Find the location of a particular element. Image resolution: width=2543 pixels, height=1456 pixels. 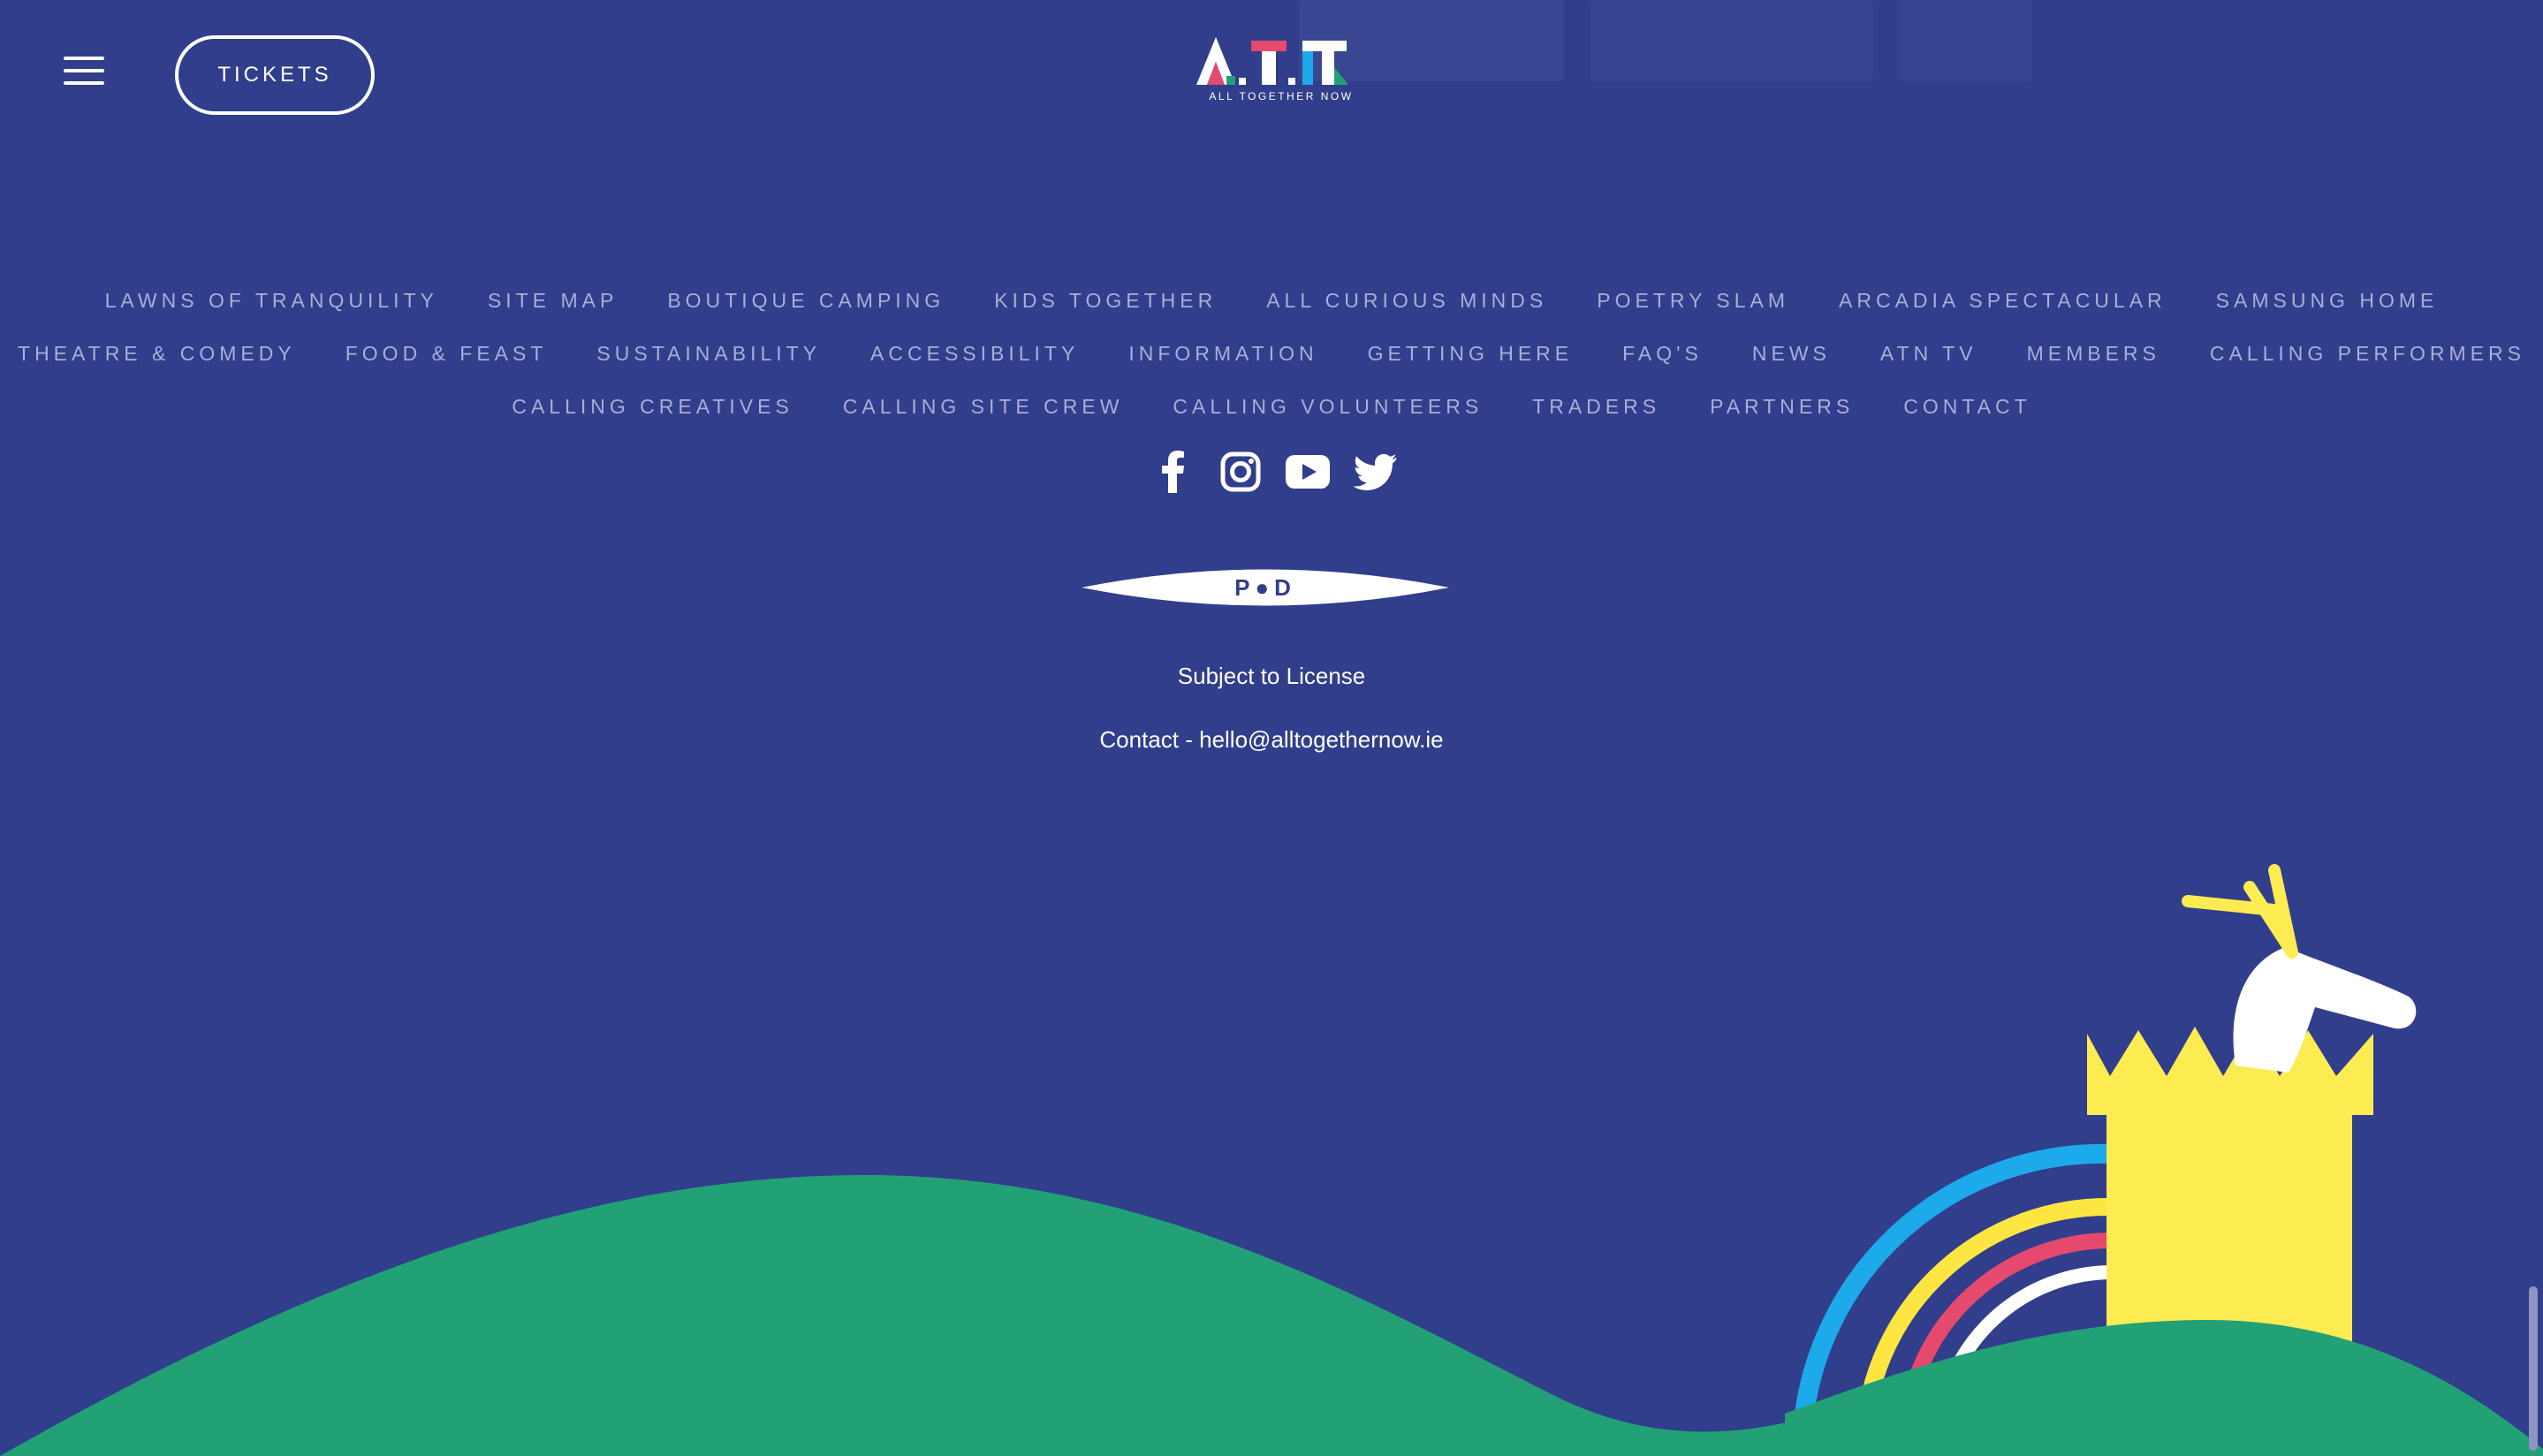

footer-nav-link: LAWNS OF TRANQUILITY is located at coordinates (271, 301).